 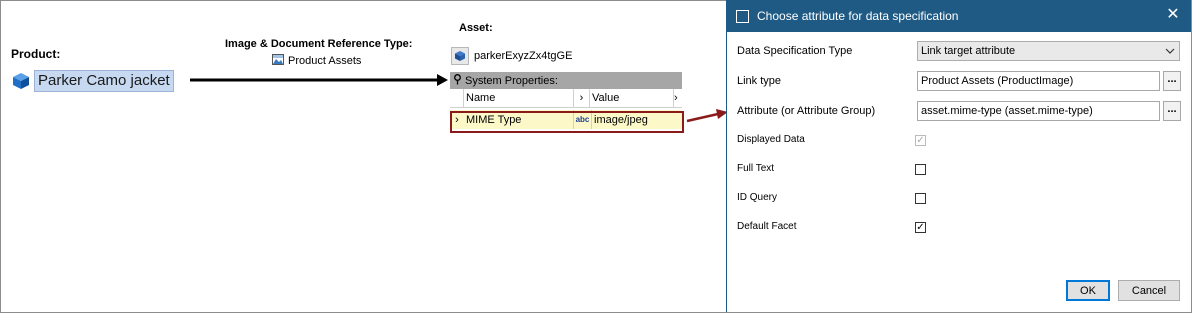 What do you see at coordinates (756, 168) in the screenshot?
I see `full-text-label: Full Text` at bounding box center [756, 168].